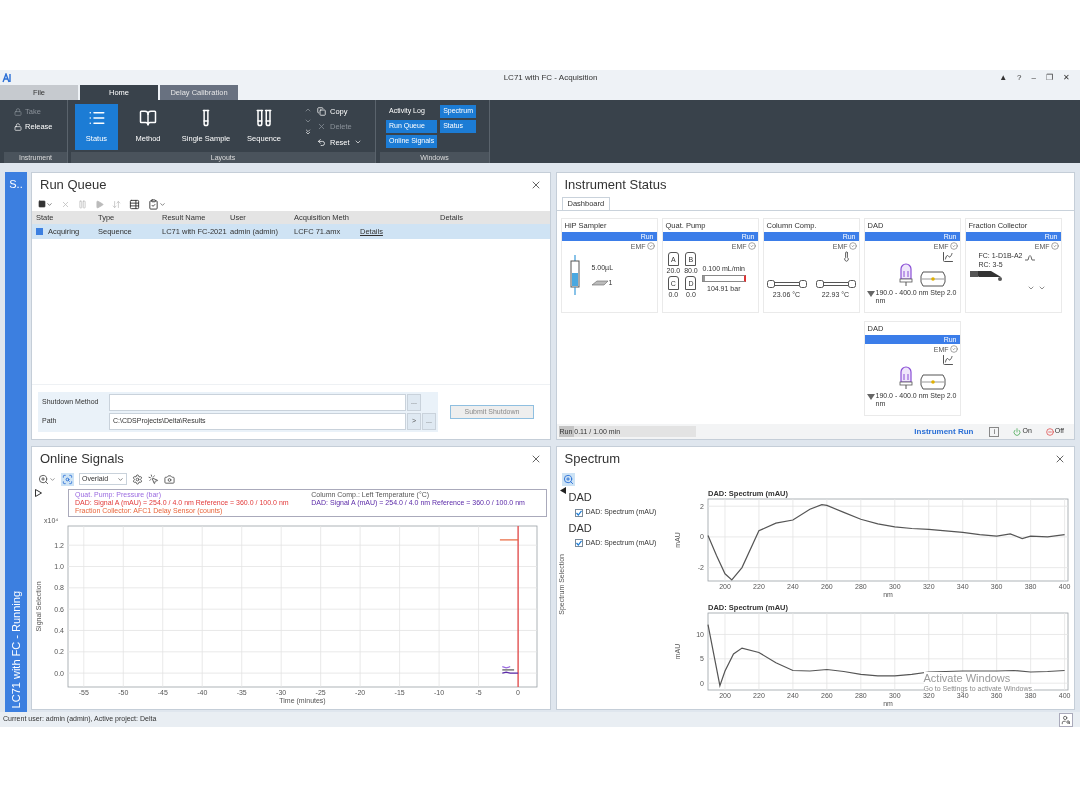 This screenshot has width=1080, height=797. I want to click on fraction-tray-drawing, so click(985, 275).